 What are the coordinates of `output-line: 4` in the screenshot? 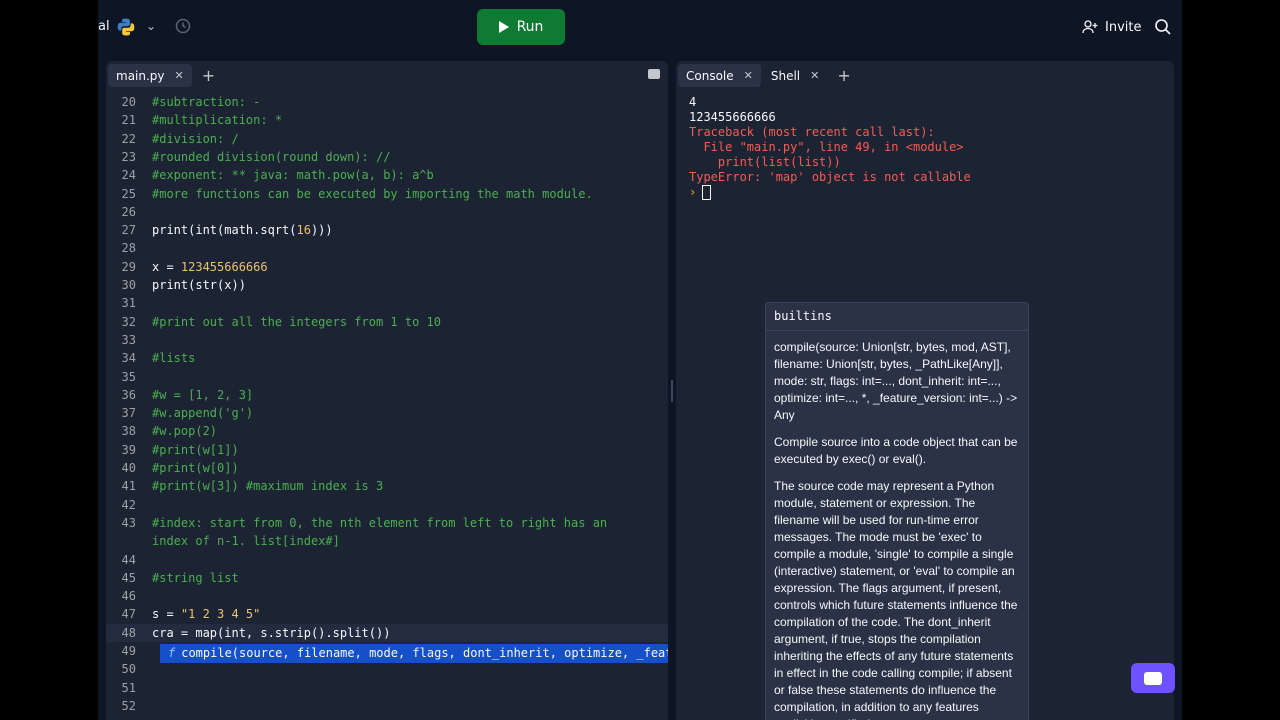 It's located at (693, 102).